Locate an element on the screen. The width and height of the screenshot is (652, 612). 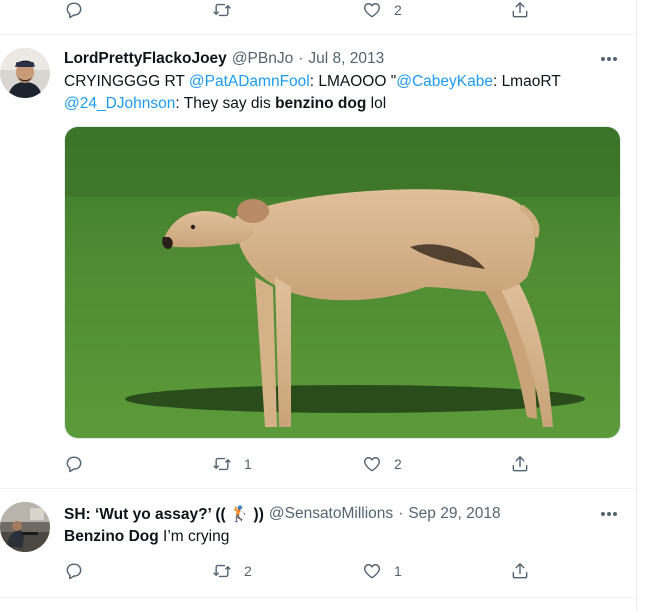
mention-link: @CabeyKabe is located at coordinates (444, 81).